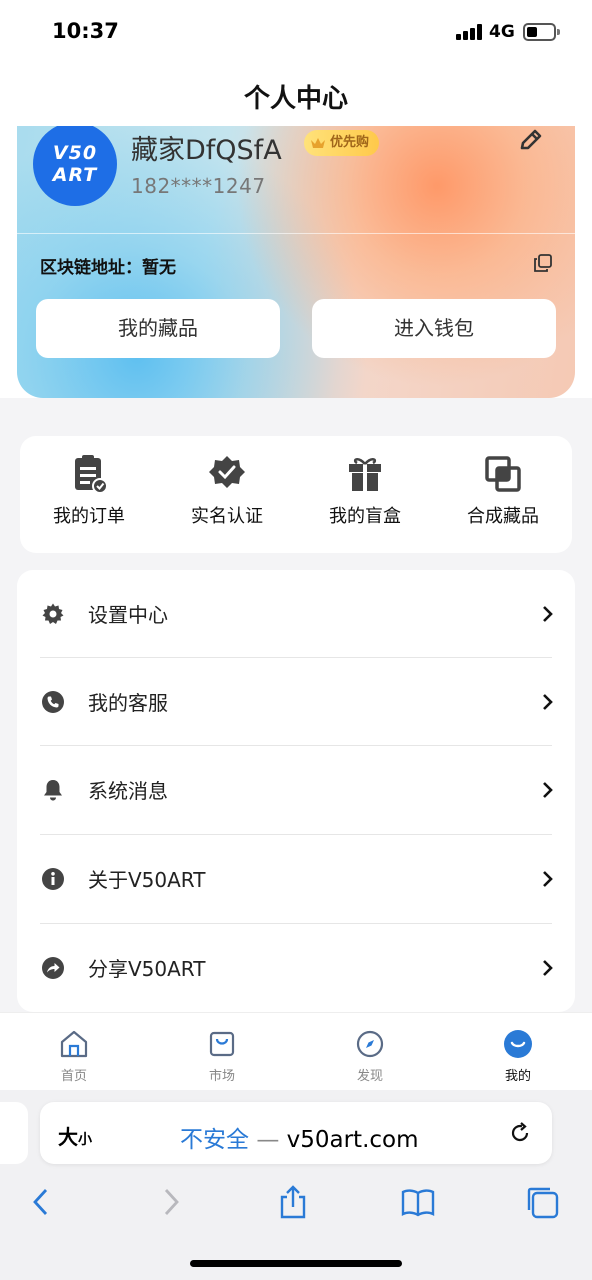  Describe the element at coordinates (14, 1133) in the screenshot. I see `previous-tab-preview` at that location.